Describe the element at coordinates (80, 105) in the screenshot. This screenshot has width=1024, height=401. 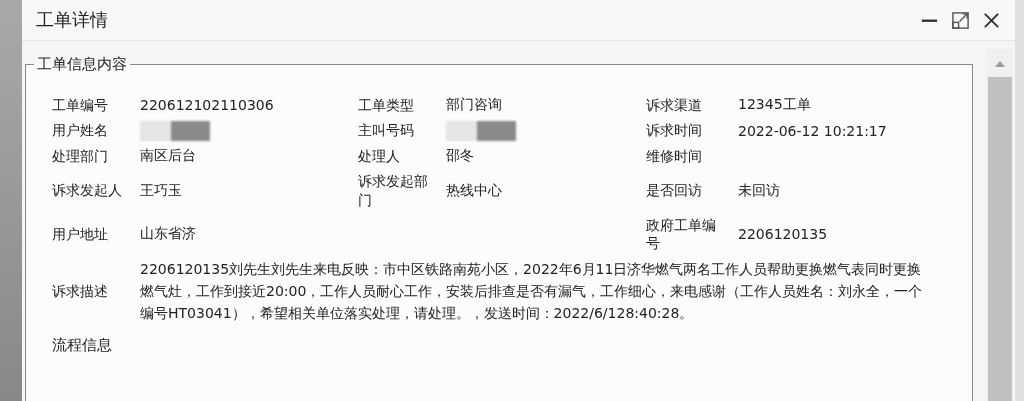
I see `field-label: 工单编号` at that location.